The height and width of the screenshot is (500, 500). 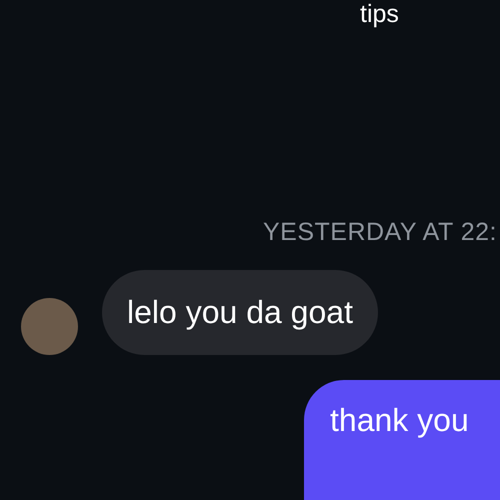 I want to click on message-bubble: thank you, so click(x=402, y=440).